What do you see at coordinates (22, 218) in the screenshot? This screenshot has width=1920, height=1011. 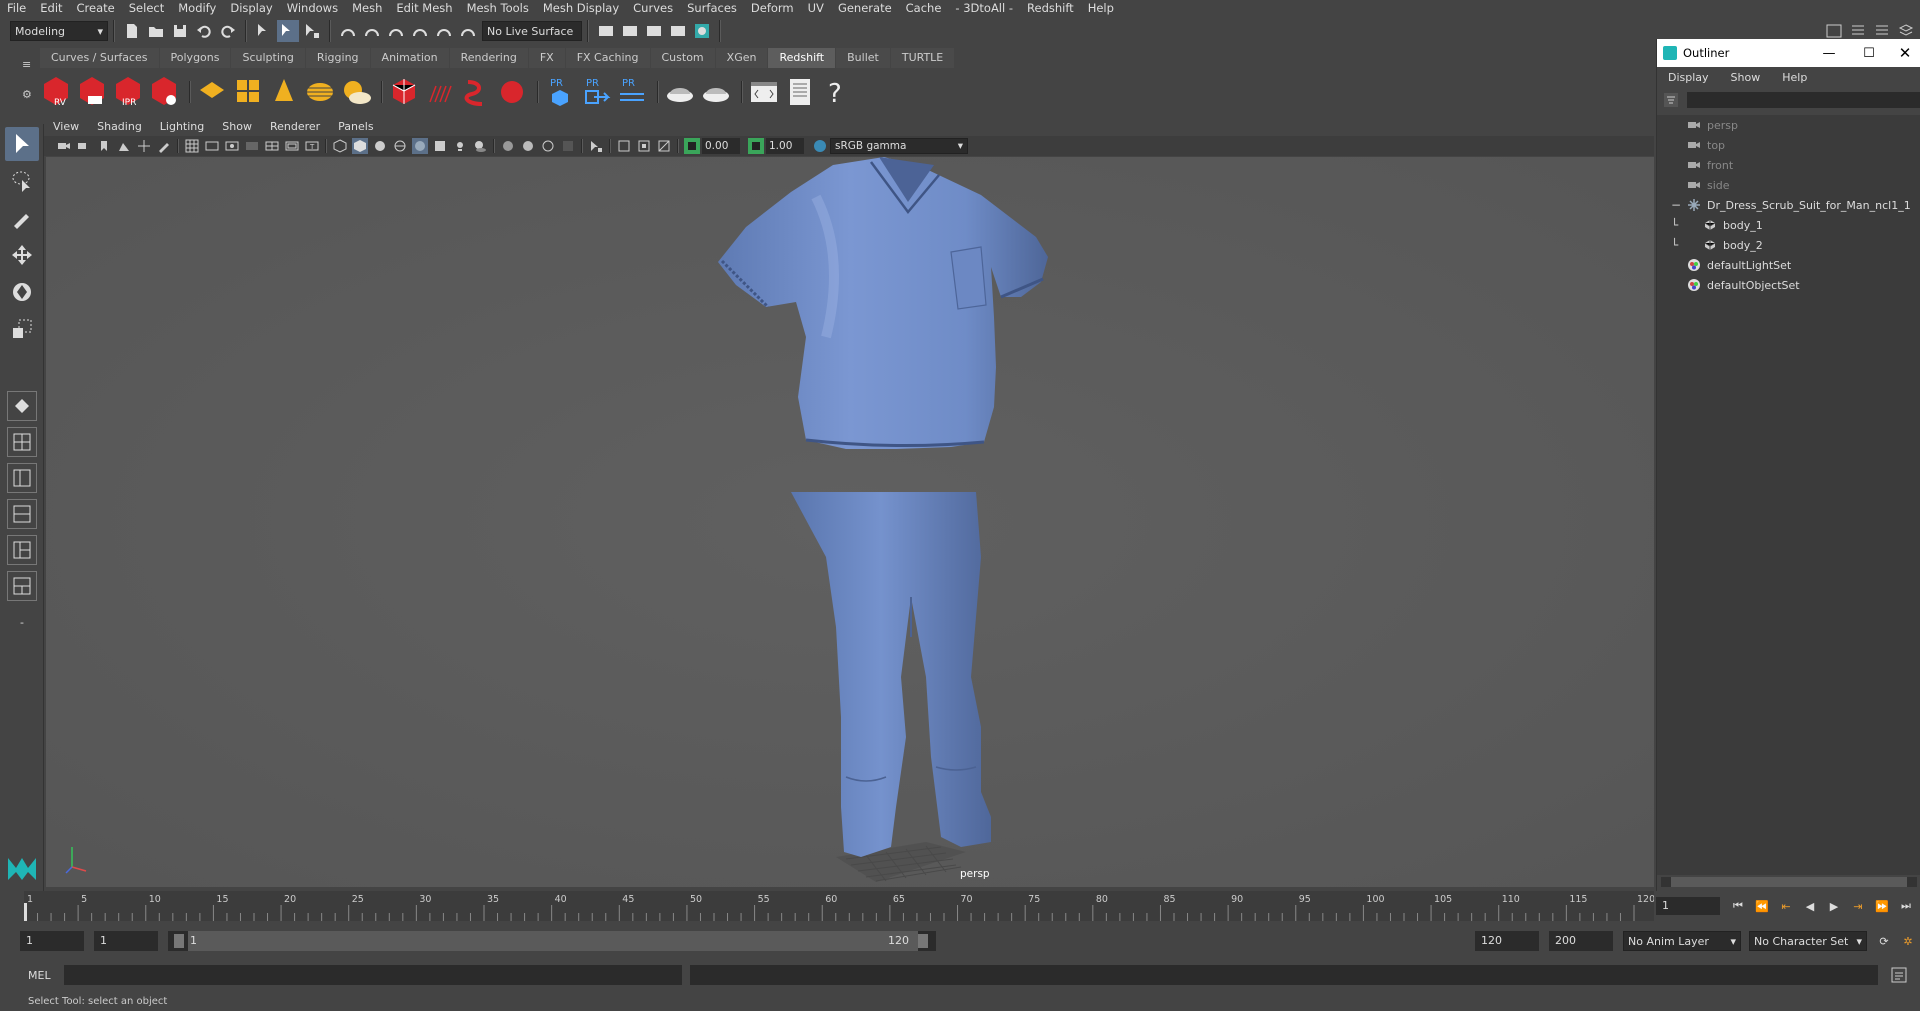 I see `paint-select-tool-icon` at bounding box center [22, 218].